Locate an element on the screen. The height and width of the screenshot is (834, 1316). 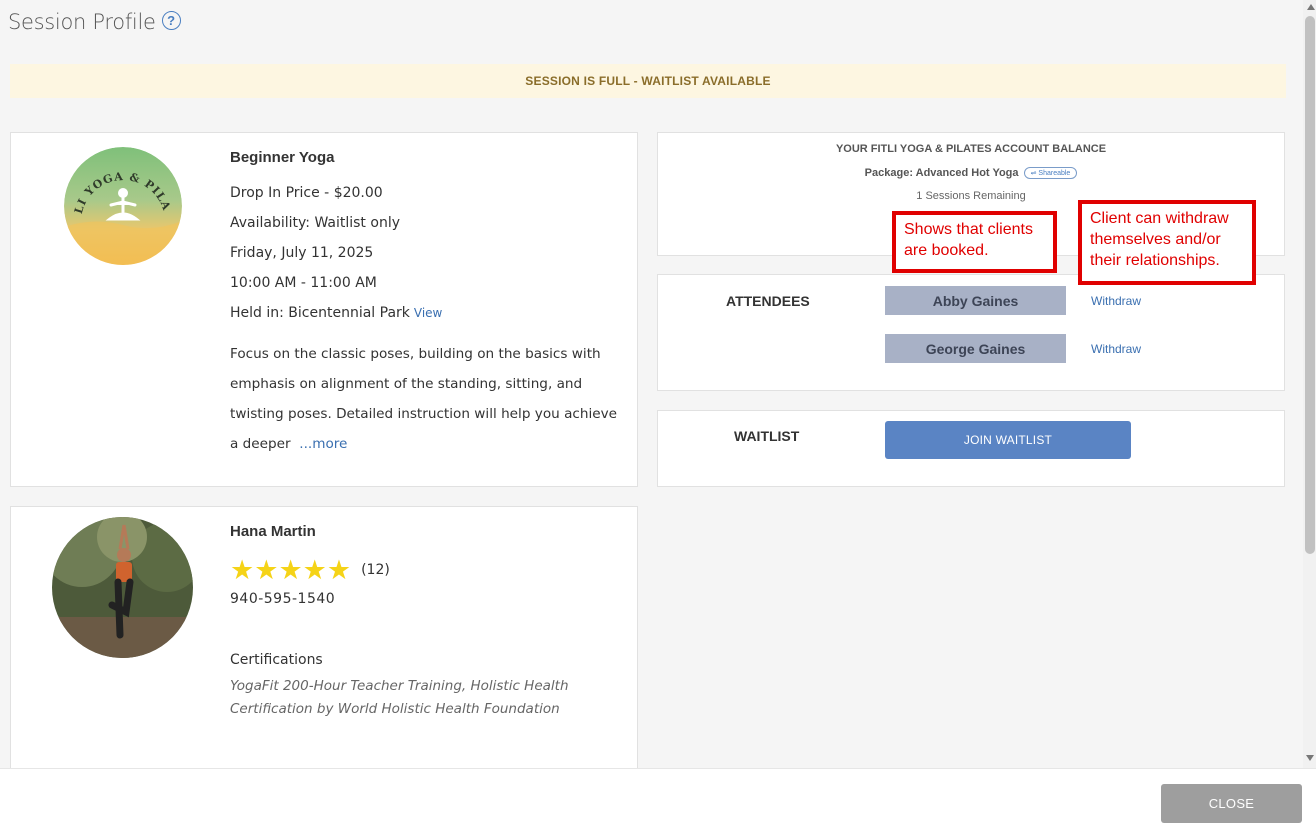
session-price: Drop In Price - $20.00 is located at coordinates (306, 193).